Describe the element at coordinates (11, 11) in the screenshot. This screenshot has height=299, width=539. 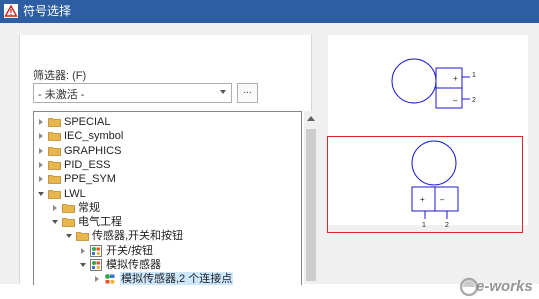
I see `warning-app-icon` at that location.